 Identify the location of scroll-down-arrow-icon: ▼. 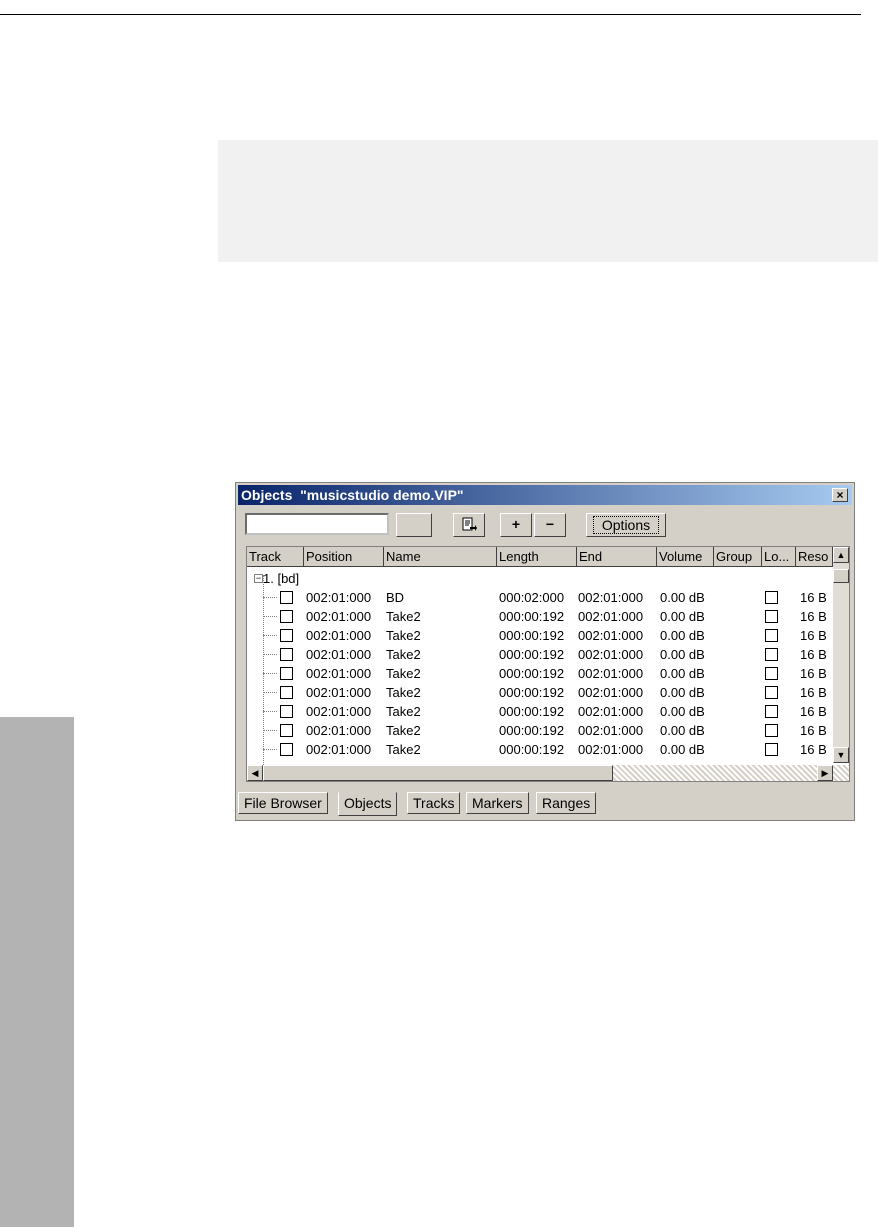
(841, 755).